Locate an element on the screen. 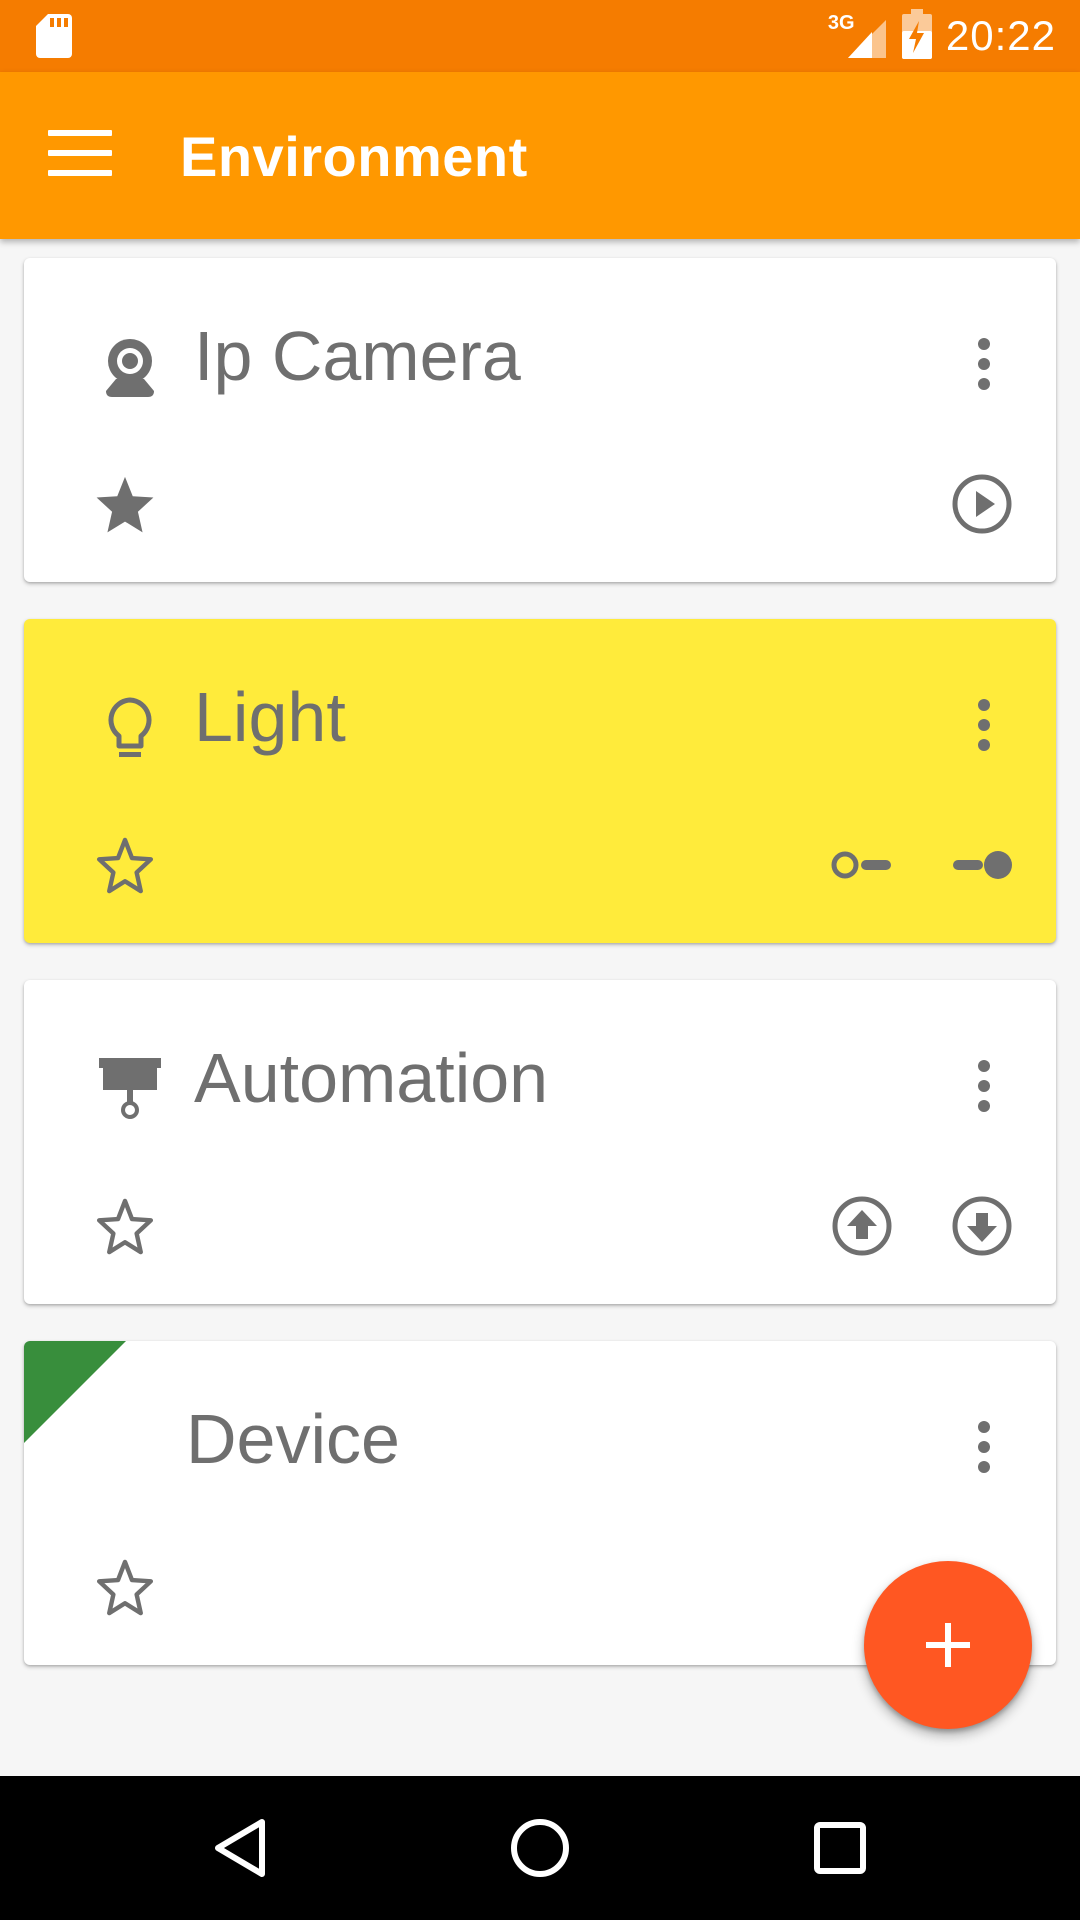 The height and width of the screenshot is (1920, 1080). sd-card-icon is located at coordinates (54, 38).